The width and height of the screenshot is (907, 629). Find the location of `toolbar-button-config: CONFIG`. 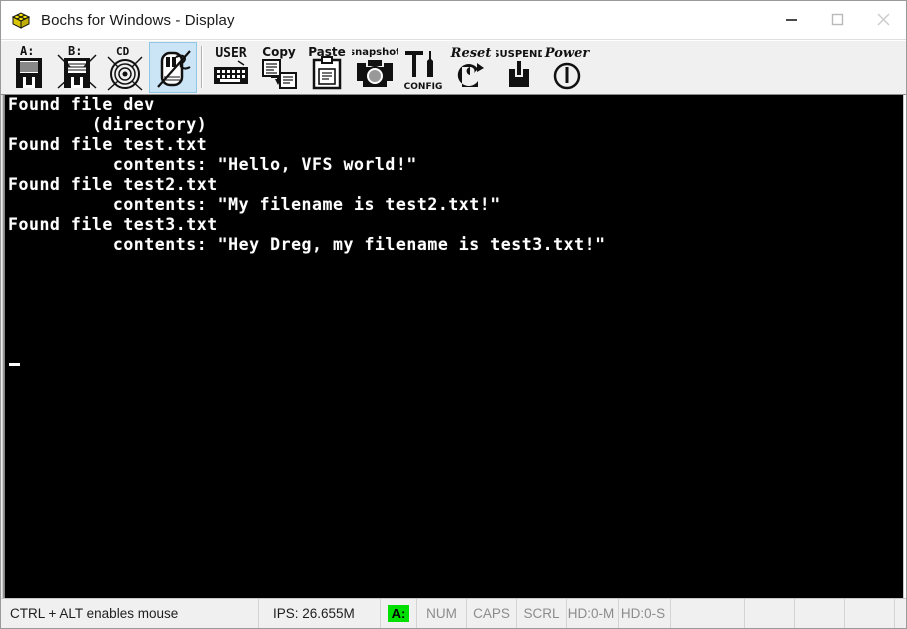

toolbar-button-config: CONFIG is located at coordinates (423, 67).